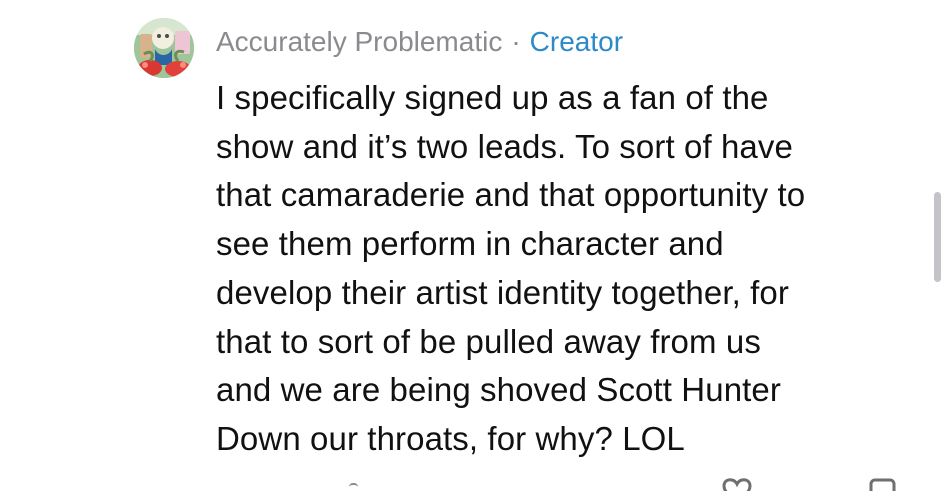 The image size is (951, 491). What do you see at coordinates (511, 195) in the screenshot?
I see `comment-line: that camaraderie and that opportunity to` at bounding box center [511, 195].